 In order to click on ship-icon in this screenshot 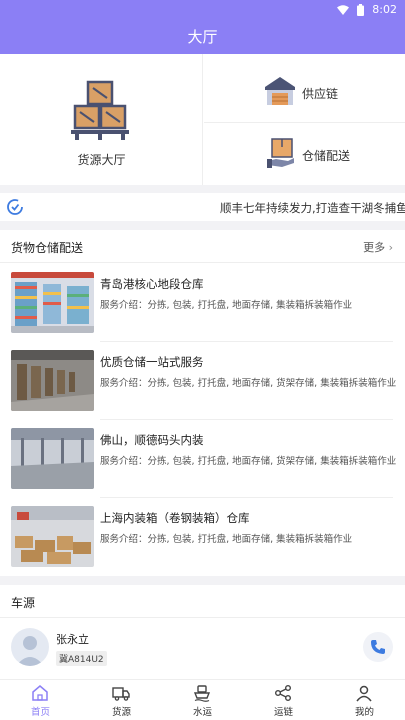, I will do `click(202, 693)`.